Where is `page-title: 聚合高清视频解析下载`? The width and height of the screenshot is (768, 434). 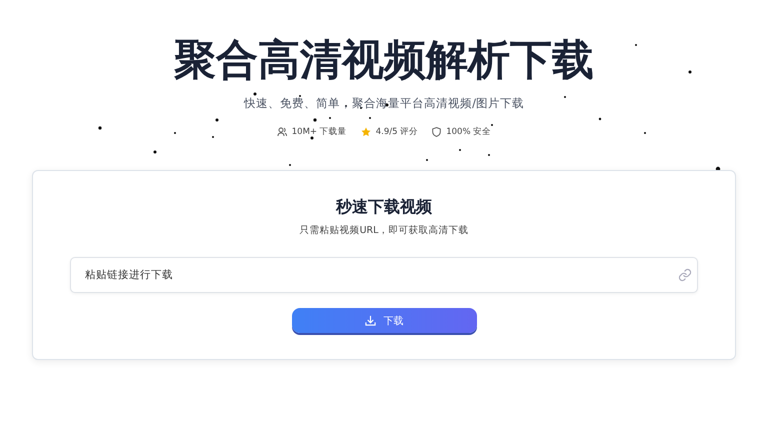 page-title: 聚合高清视频解析下载 is located at coordinates (384, 60).